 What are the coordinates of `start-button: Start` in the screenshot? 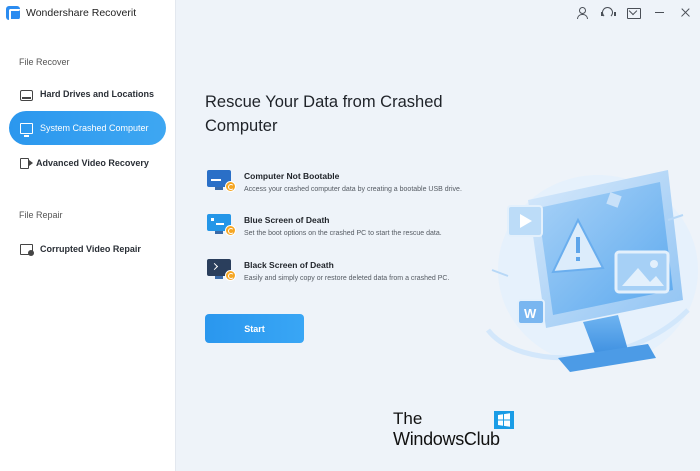 It's located at (254, 328).